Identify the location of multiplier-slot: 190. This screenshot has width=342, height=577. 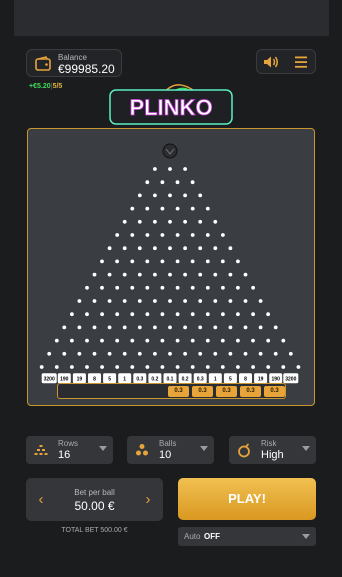
(64, 378).